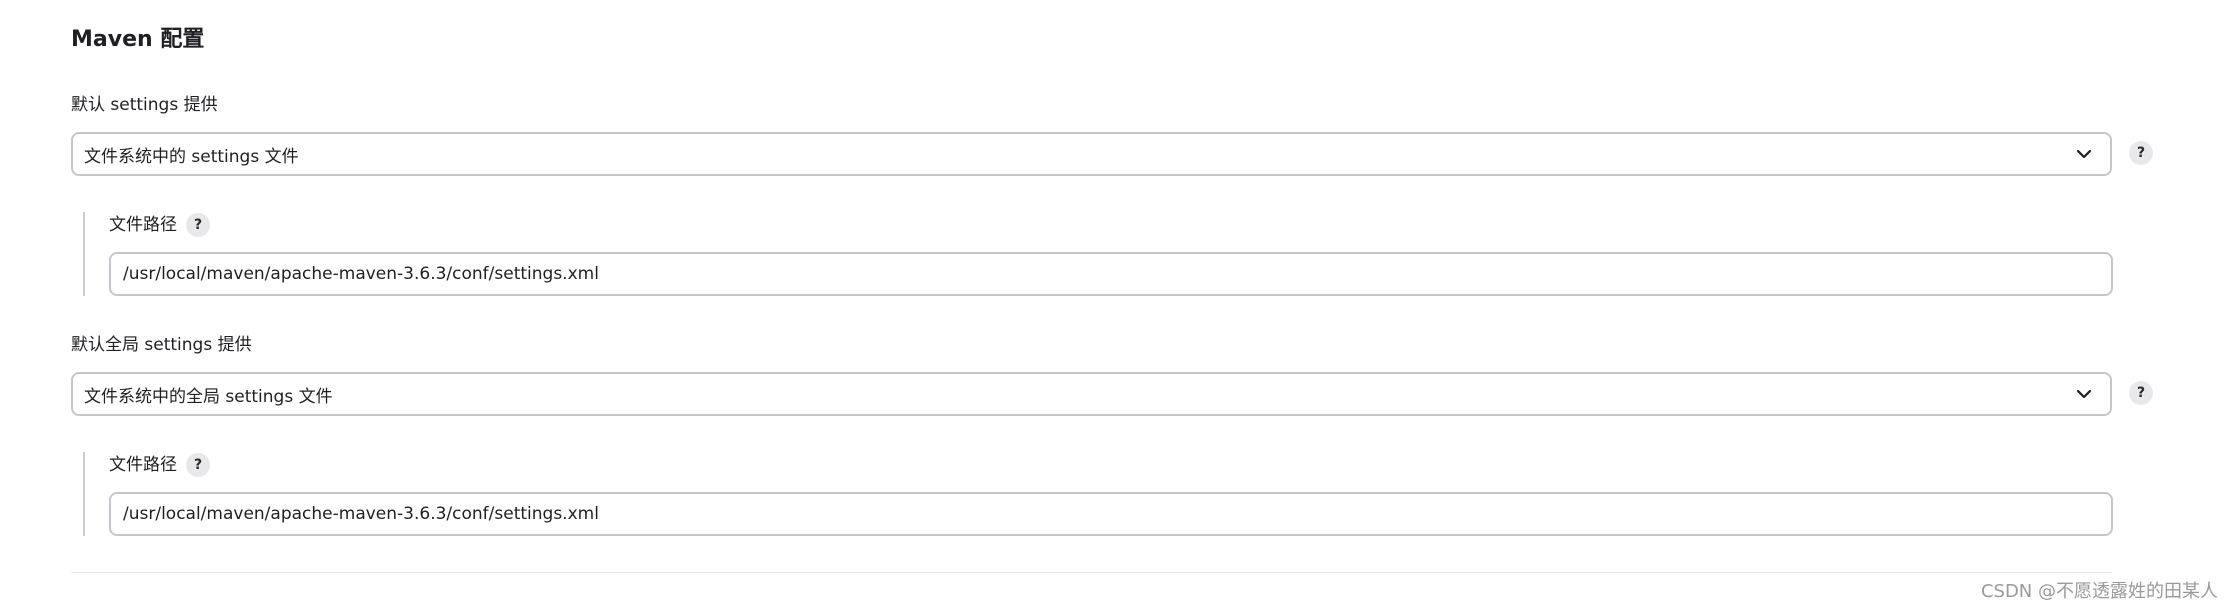 The image size is (2234, 612). Describe the element at coordinates (2141, 153) in the screenshot. I see `settings-provider-help-icon: ?` at that location.